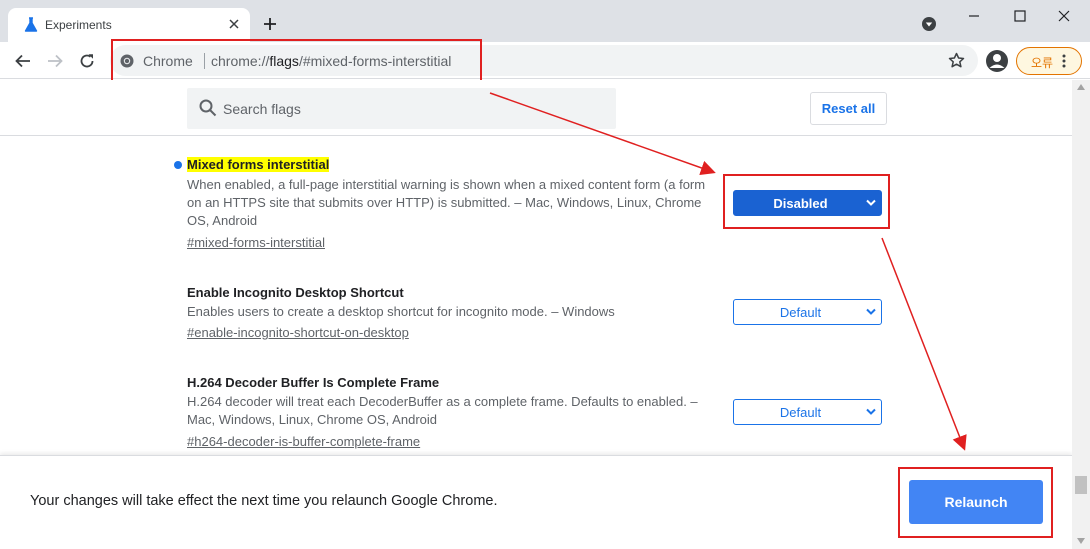 The image size is (1090, 549). Describe the element at coordinates (55, 61) in the screenshot. I see `forward-icon` at that location.